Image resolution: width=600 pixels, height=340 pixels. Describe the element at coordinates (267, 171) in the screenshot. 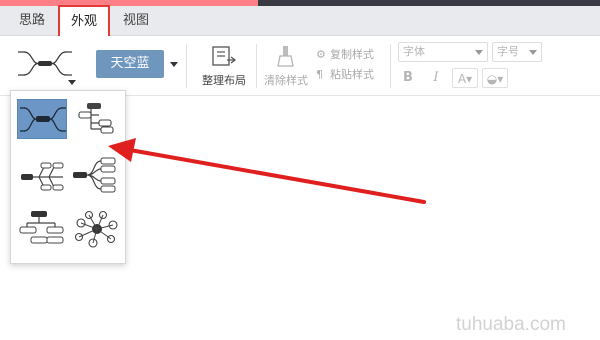

I see `annotation-red-arrow` at that location.